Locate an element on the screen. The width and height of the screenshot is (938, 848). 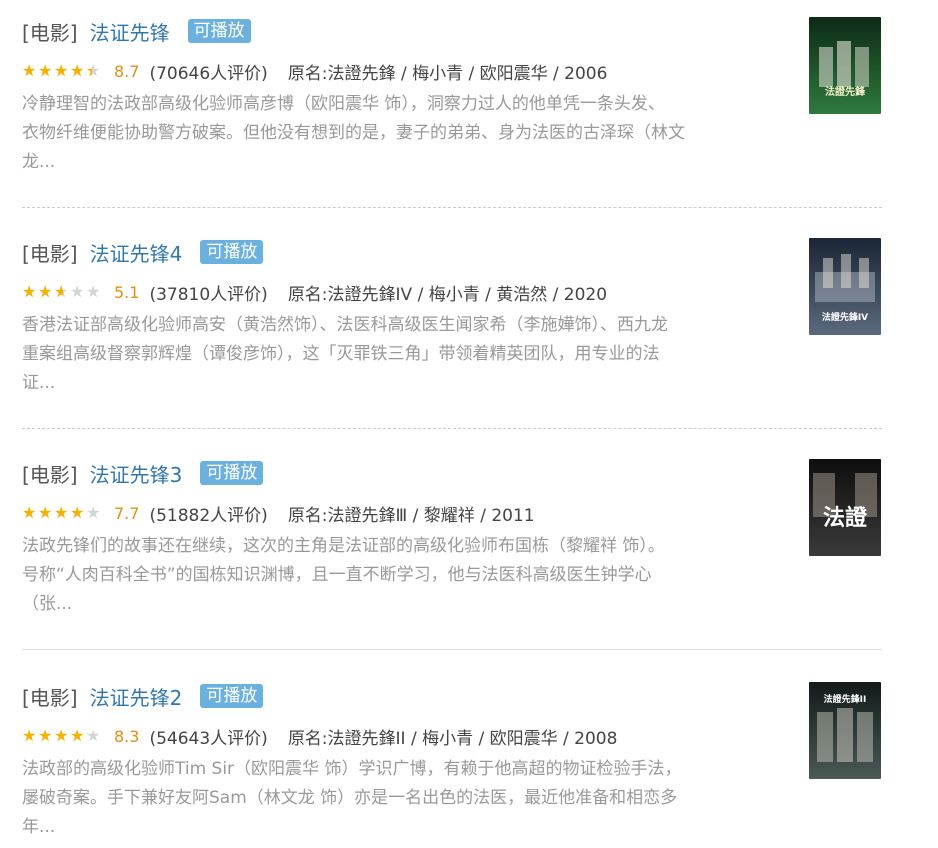
description-line: 法政先锋们的故事还在继续，这次的主角是法证部的高级化验师布国栋（黎耀祥 饰）。 is located at coordinates (343, 546).